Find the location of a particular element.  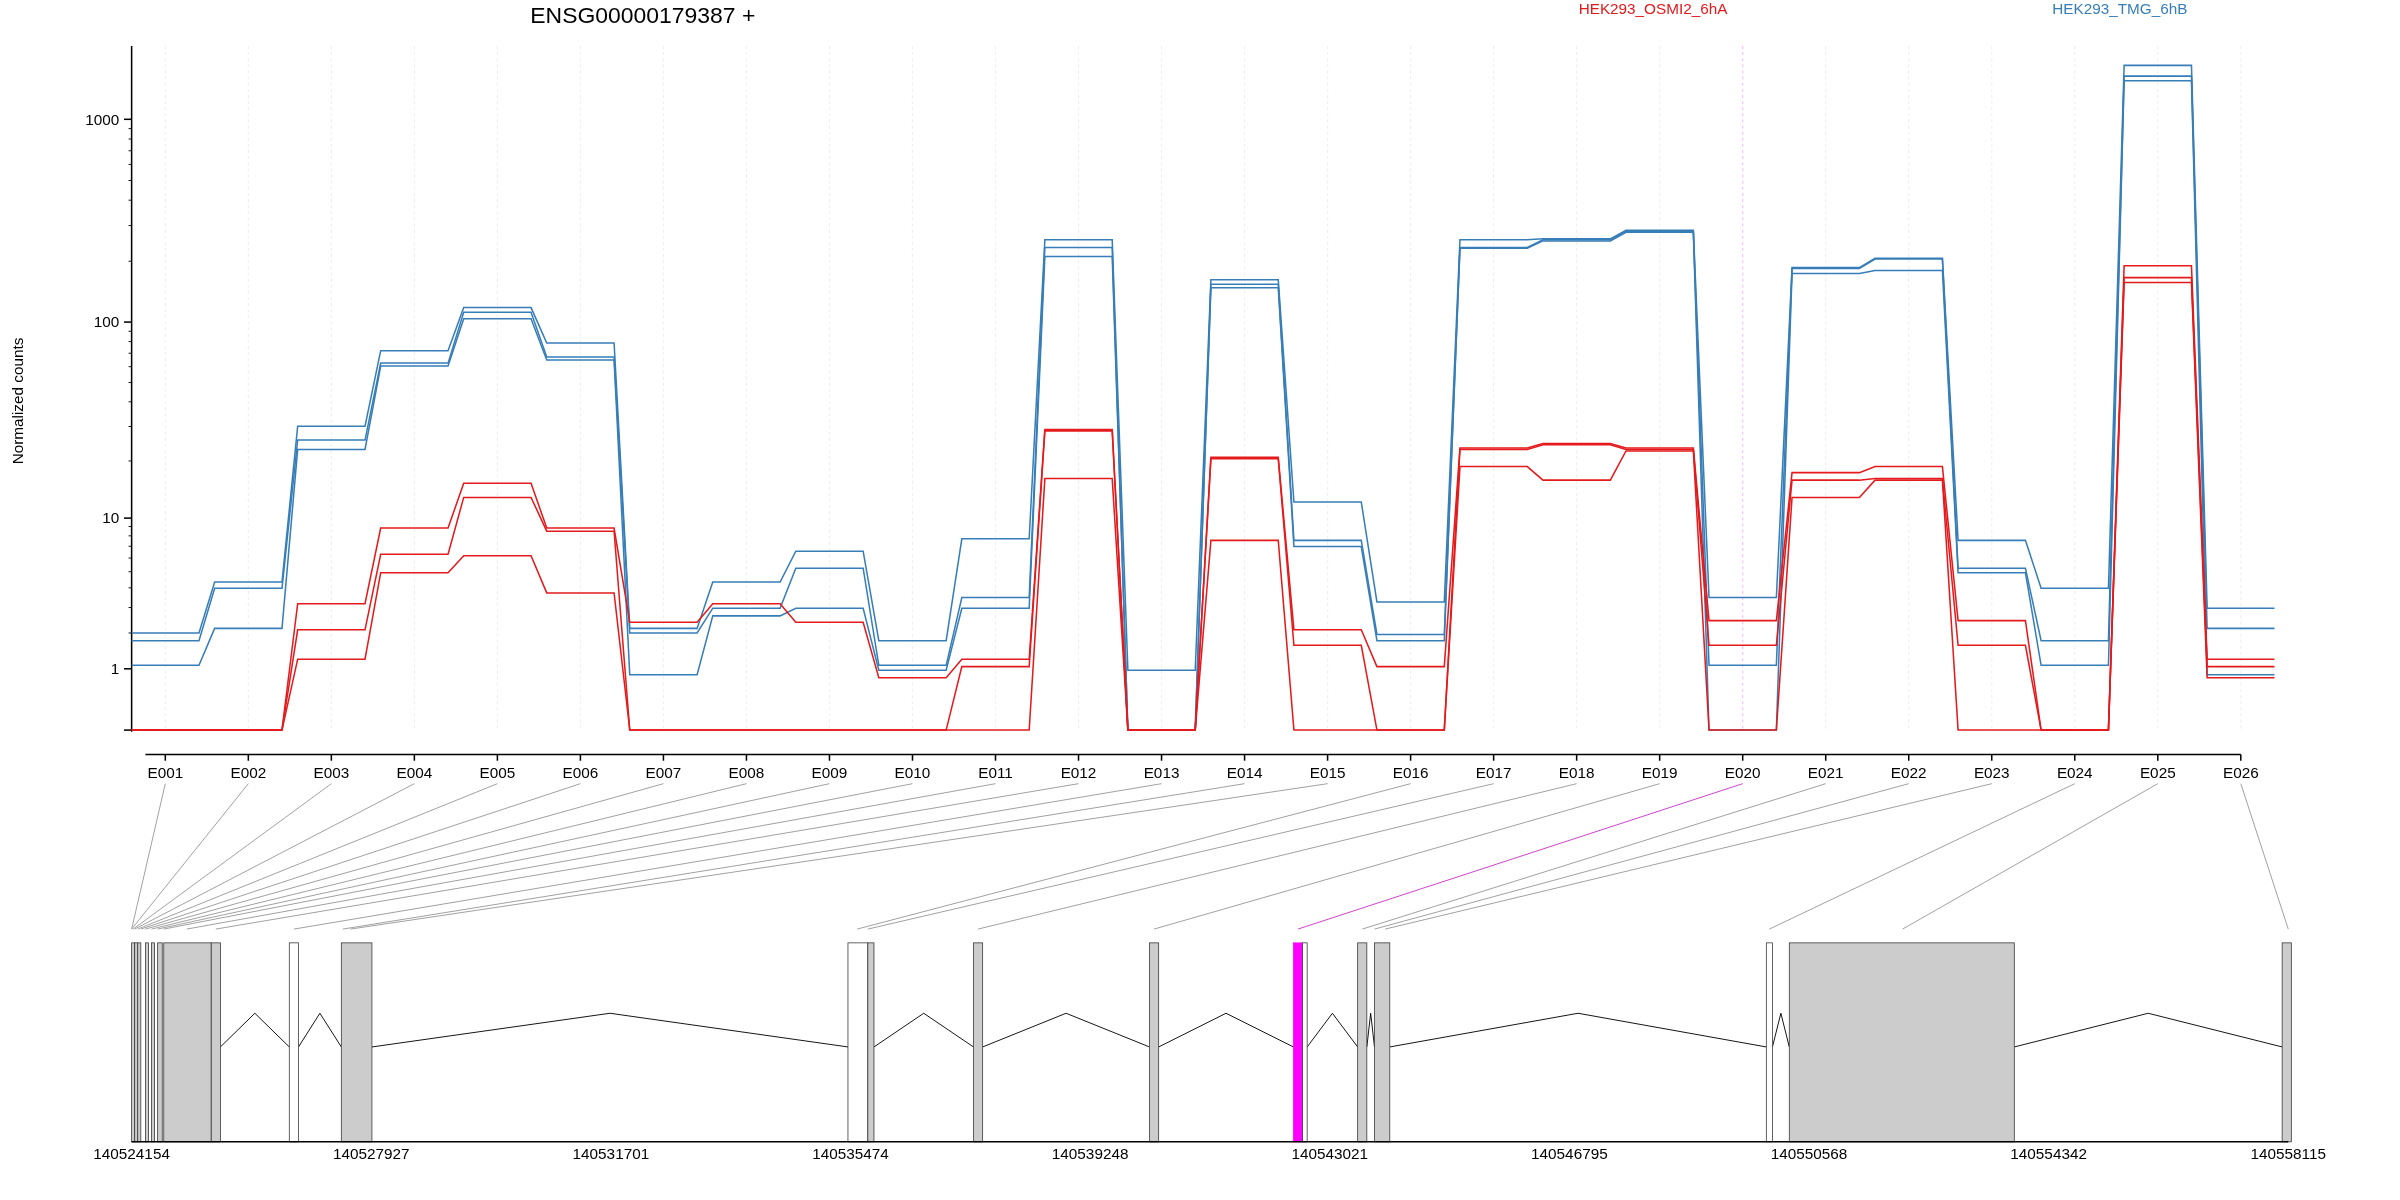

genome-tick-label: 140558115 is located at coordinates (2288, 1153).